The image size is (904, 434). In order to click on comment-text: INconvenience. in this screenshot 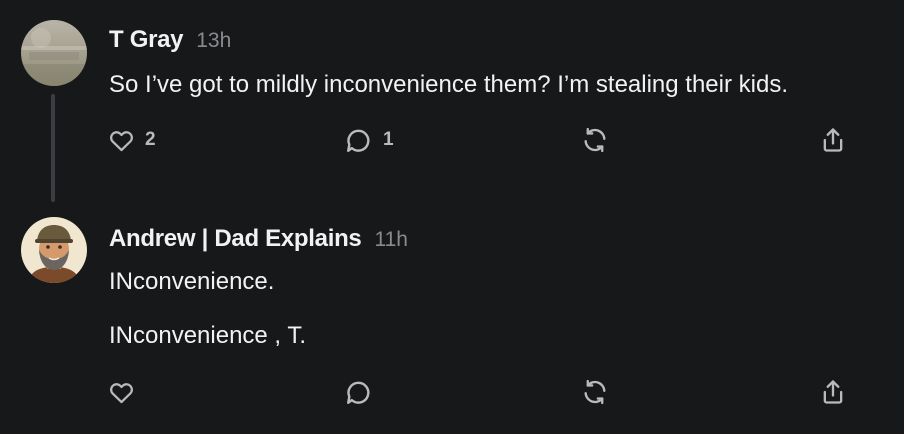, I will do `click(192, 281)`.